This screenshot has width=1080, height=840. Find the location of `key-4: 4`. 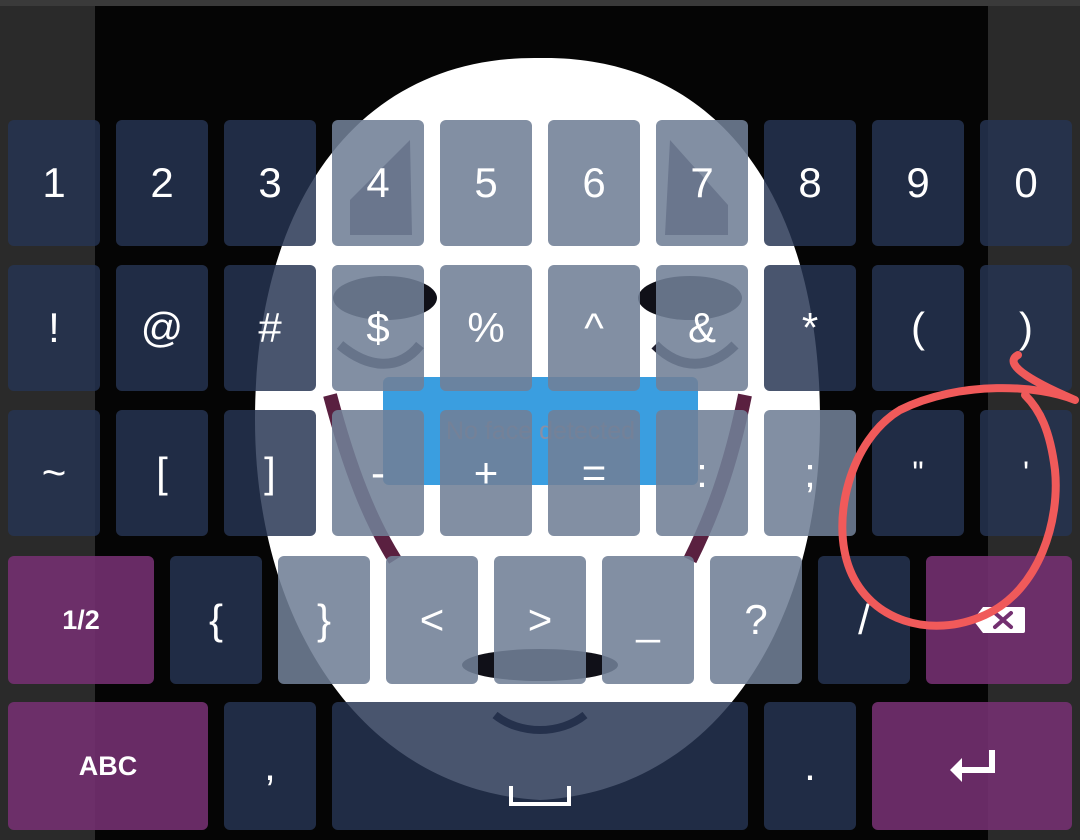

key-4: 4 is located at coordinates (378, 183).